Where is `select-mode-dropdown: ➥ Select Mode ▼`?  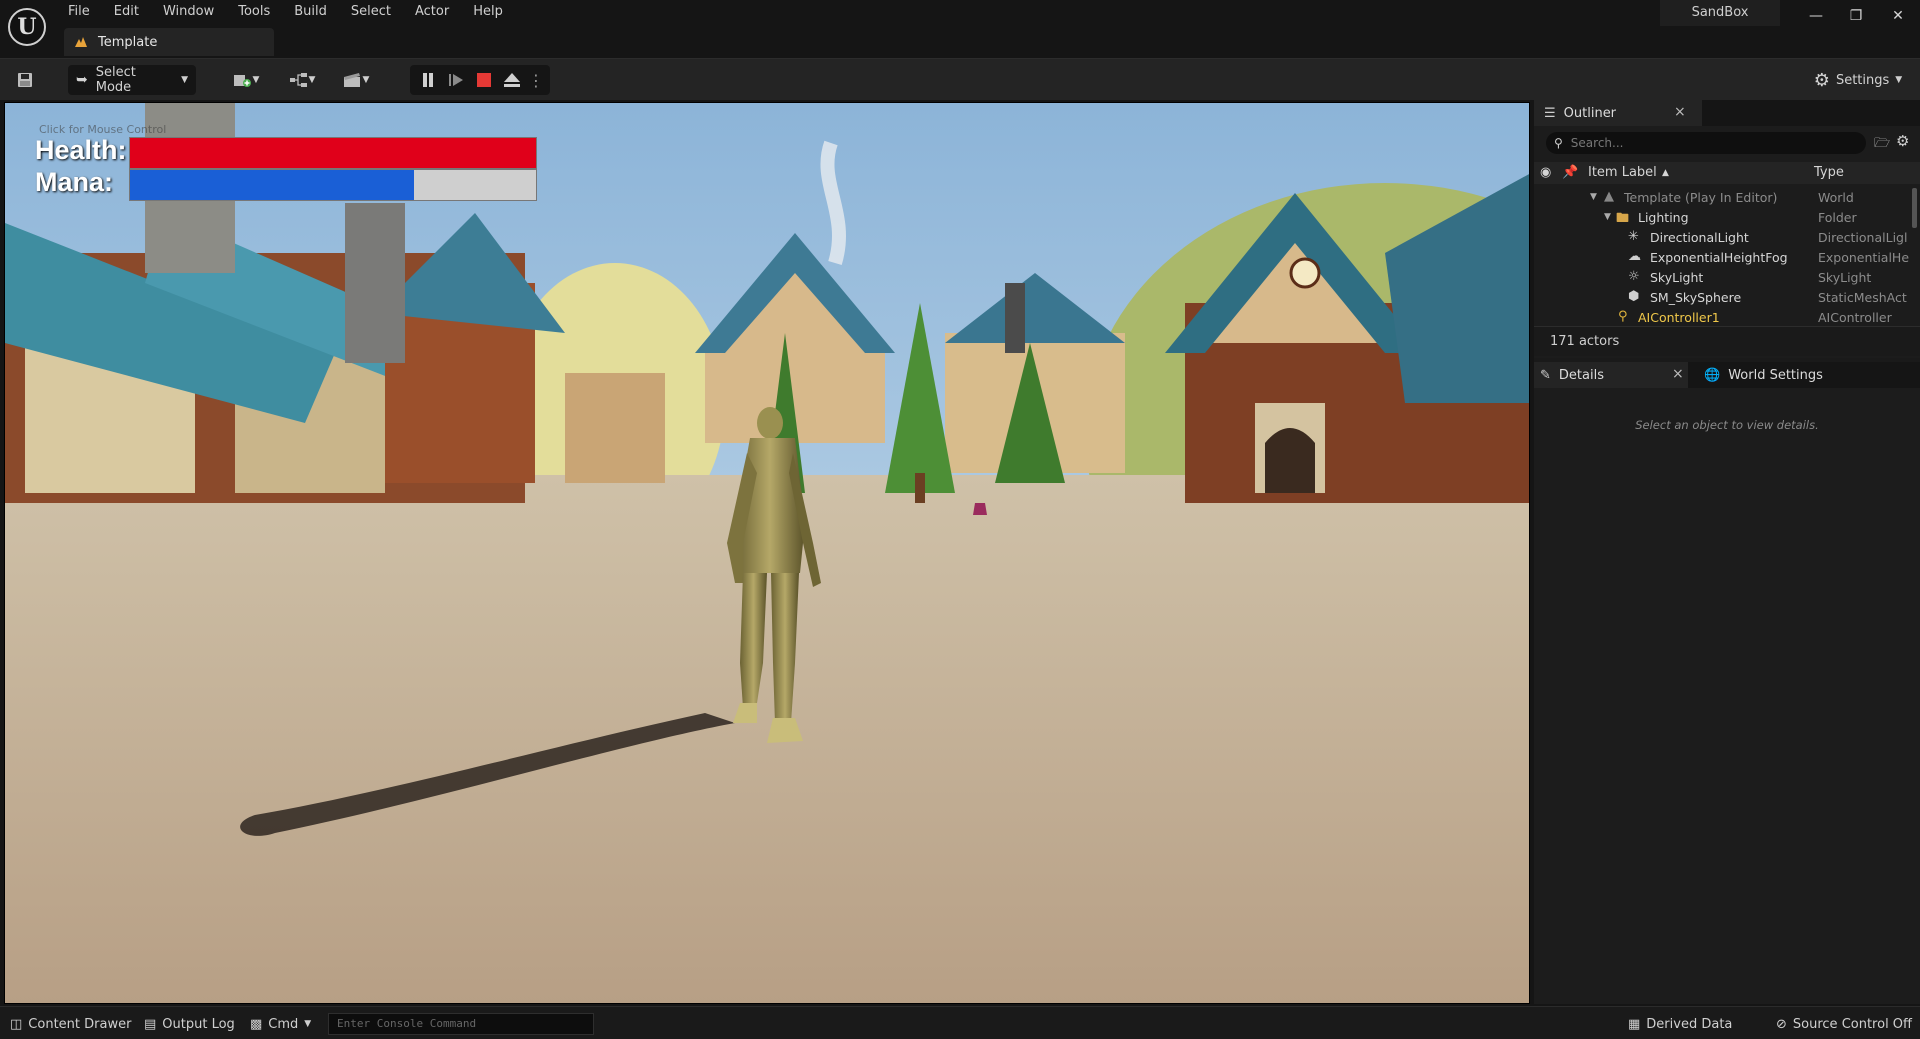
select-mode-dropdown: ➥ Select Mode ▼ is located at coordinates (132, 80).